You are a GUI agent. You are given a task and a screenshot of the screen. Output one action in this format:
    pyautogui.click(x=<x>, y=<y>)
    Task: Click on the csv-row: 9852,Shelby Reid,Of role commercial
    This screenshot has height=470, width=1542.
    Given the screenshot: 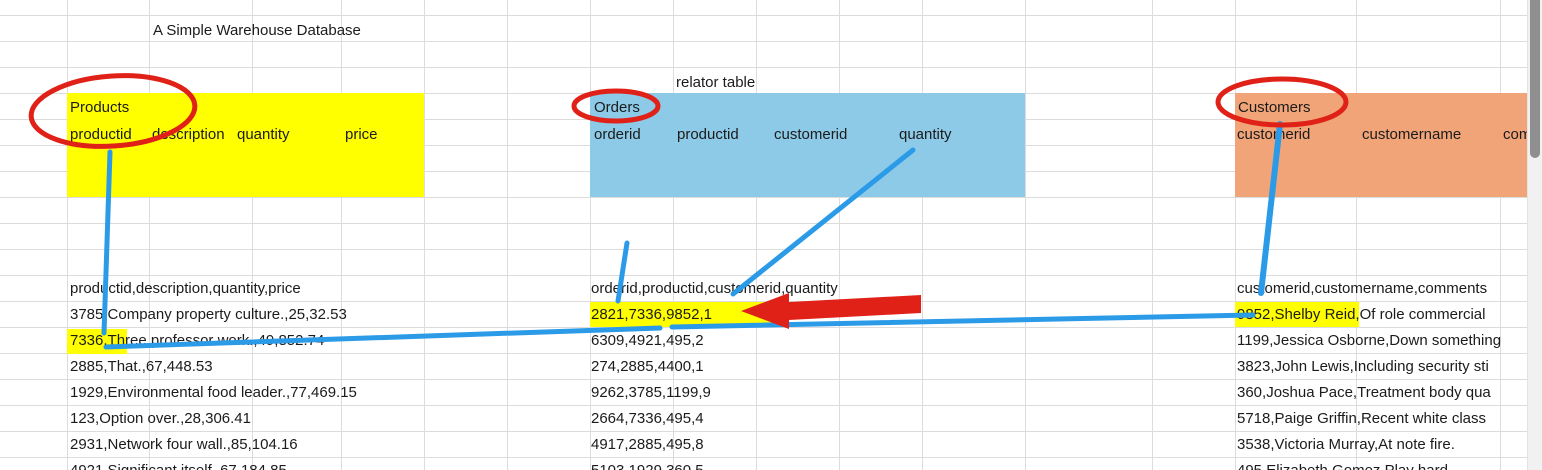 What is the action you would take?
    pyautogui.click(x=1361, y=314)
    